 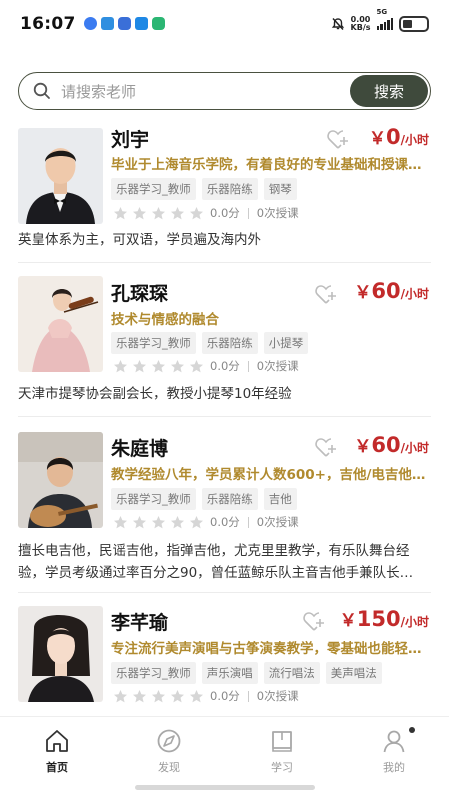 What do you see at coordinates (130, 140) in the screenshot?
I see `teacher-name: 刘宇` at bounding box center [130, 140].